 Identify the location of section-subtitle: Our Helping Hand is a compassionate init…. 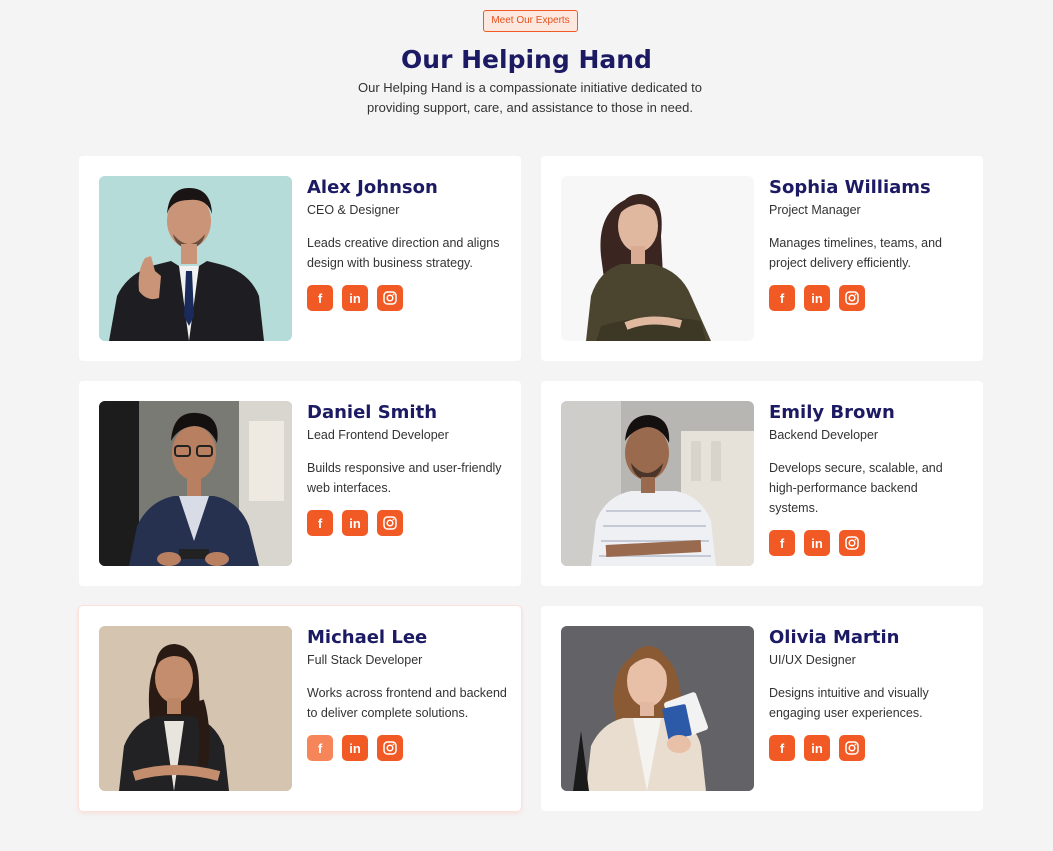
(530, 97).